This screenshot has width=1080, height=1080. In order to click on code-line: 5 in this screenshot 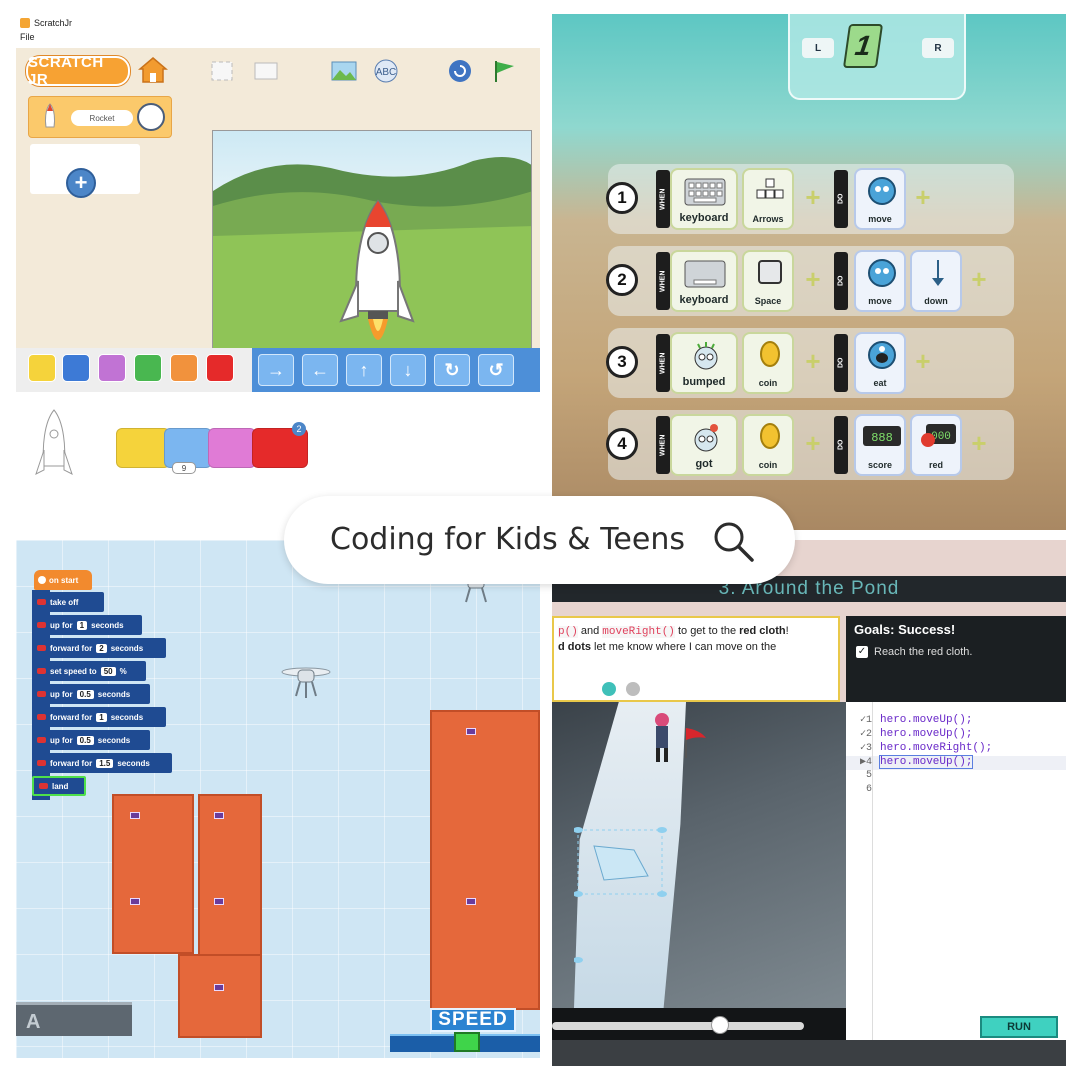, I will do `click(956, 777)`.